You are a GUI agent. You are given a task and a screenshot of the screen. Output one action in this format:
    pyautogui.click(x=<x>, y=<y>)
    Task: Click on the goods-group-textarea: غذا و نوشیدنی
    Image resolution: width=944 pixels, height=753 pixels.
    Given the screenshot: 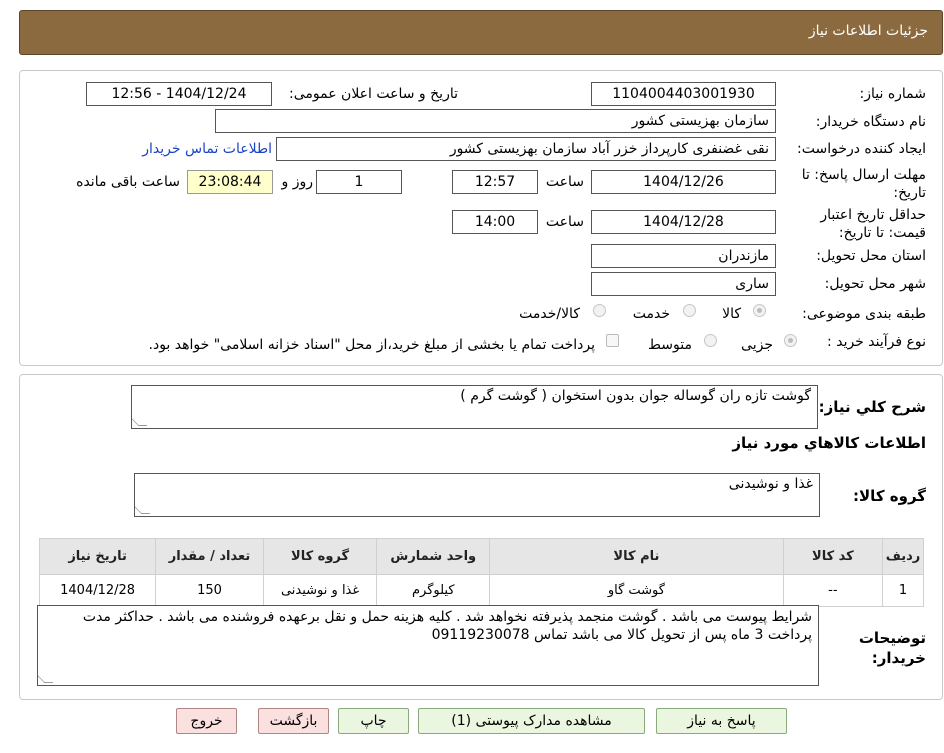 What is the action you would take?
    pyautogui.click(x=477, y=495)
    